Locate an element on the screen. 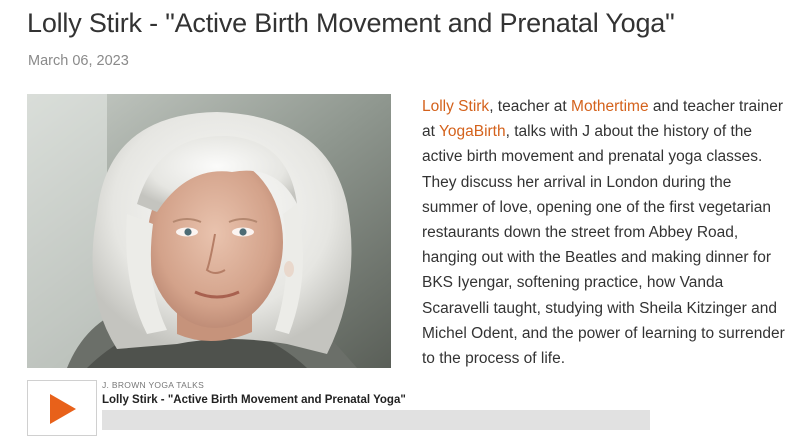 This screenshot has width=800, height=438. link-lolly-stirk: Lolly Stirk is located at coordinates (455, 106).